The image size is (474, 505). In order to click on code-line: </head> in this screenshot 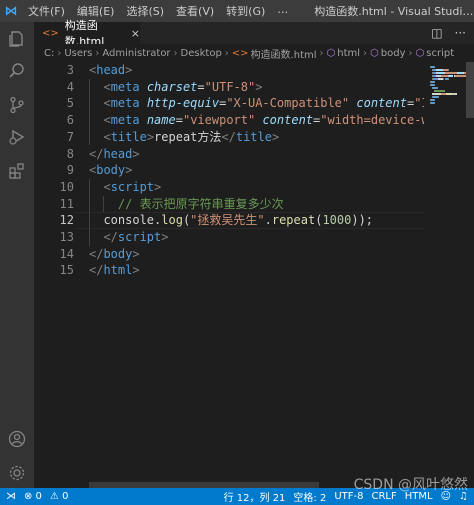, I will do `click(114, 154)`.